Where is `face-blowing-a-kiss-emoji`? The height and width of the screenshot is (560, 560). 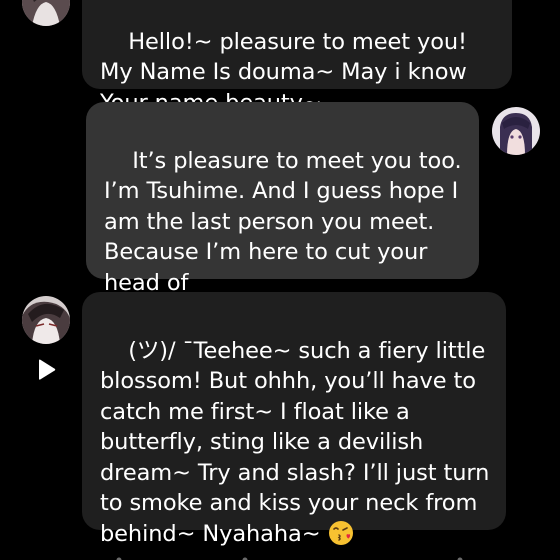
face-blowing-a-kiss-emoji is located at coordinates (340, 532).